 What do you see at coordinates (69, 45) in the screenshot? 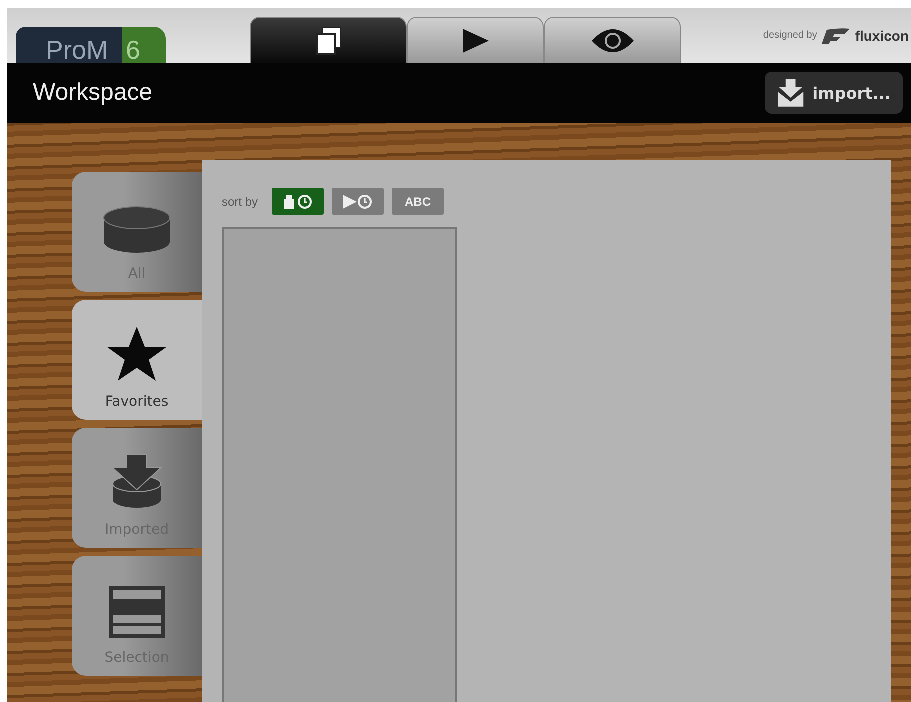
I see `logo-name: ProM` at bounding box center [69, 45].